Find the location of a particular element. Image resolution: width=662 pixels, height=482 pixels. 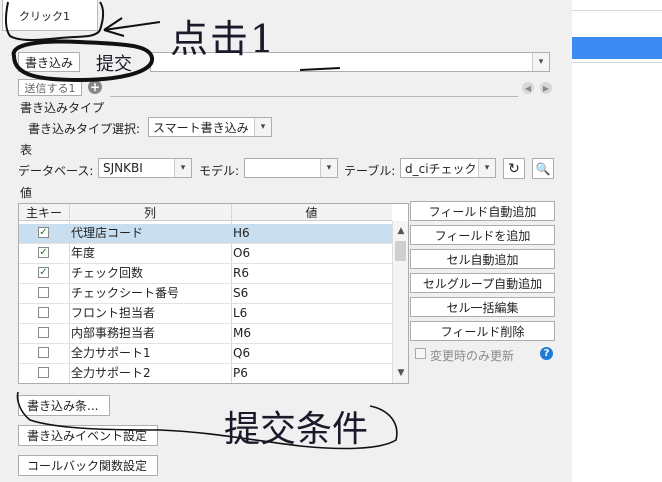

annotation-submit-note: 提交 is located at coordinates (114, 64).